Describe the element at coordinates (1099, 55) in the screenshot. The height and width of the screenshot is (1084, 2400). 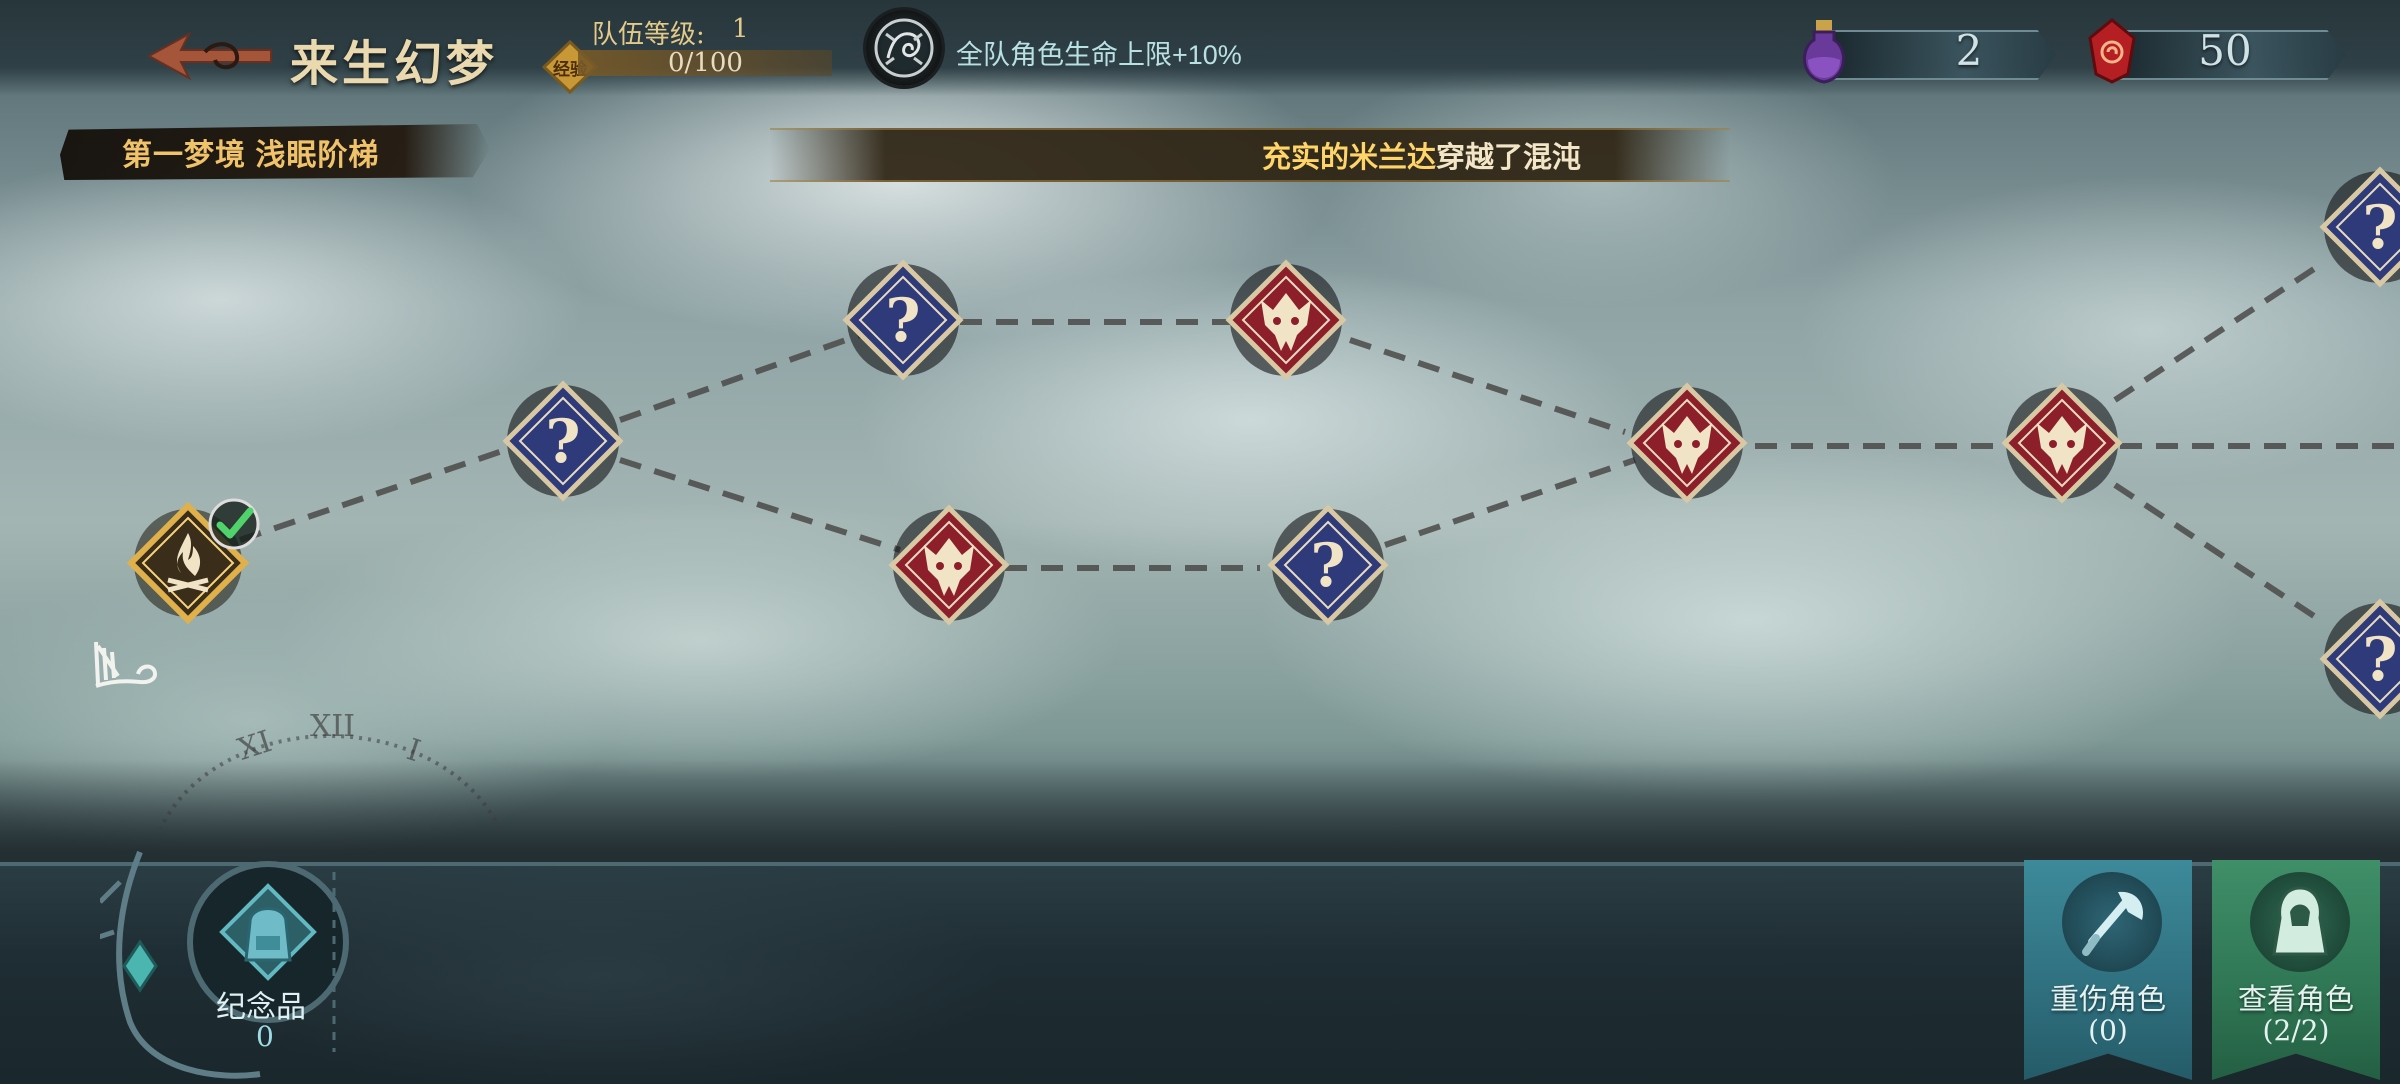
I see `team-buff-text: 全队角色生命上限+10%` at that location.